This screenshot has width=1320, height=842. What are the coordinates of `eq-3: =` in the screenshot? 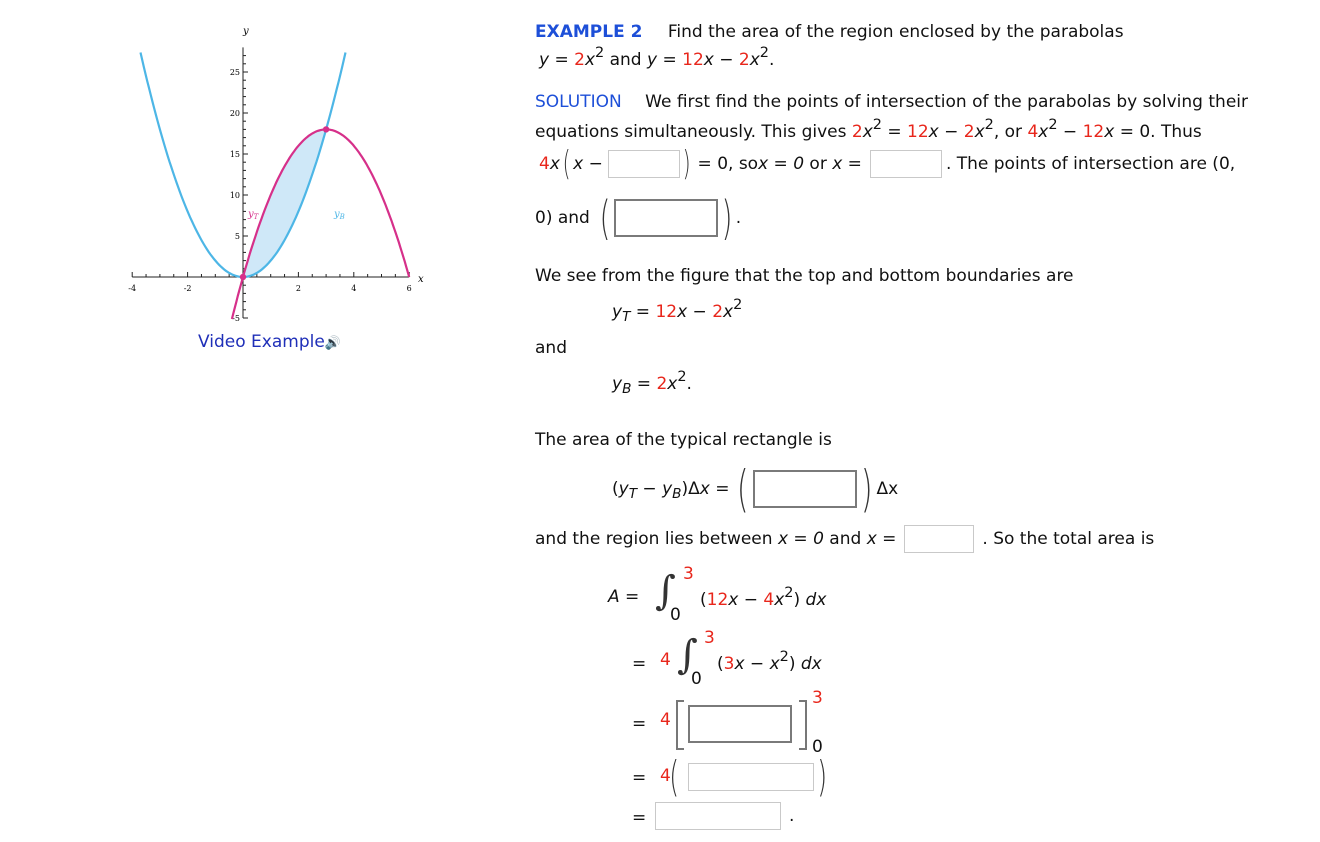 It's located at (639, 724).